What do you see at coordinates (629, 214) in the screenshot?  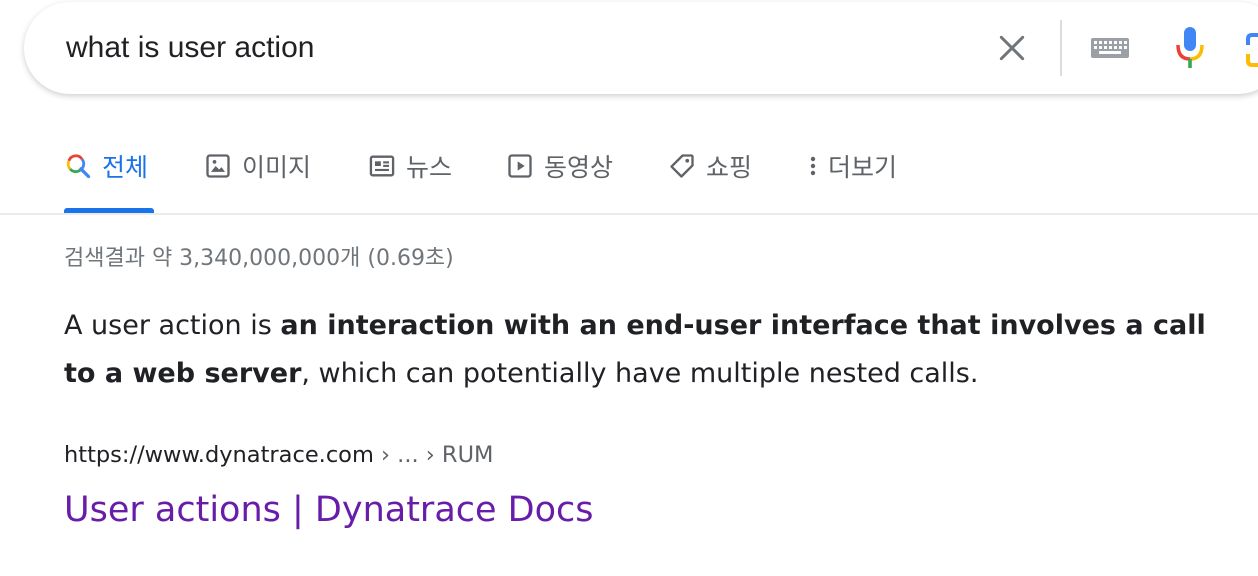 I see `tabs-divider` at bounding box center [629, 214].